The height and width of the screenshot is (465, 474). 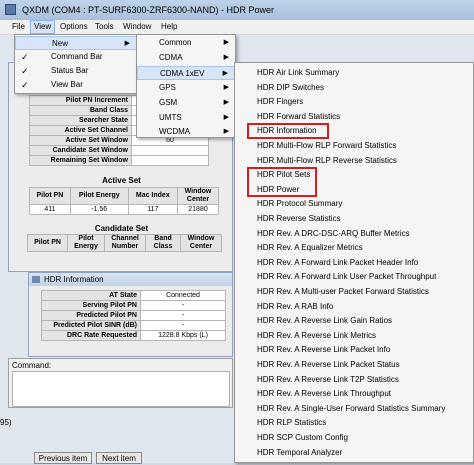 What do you see at coordinates (18, 27) in the screenshot?
I see `menu-file: File` at bounding box center [18, 27].